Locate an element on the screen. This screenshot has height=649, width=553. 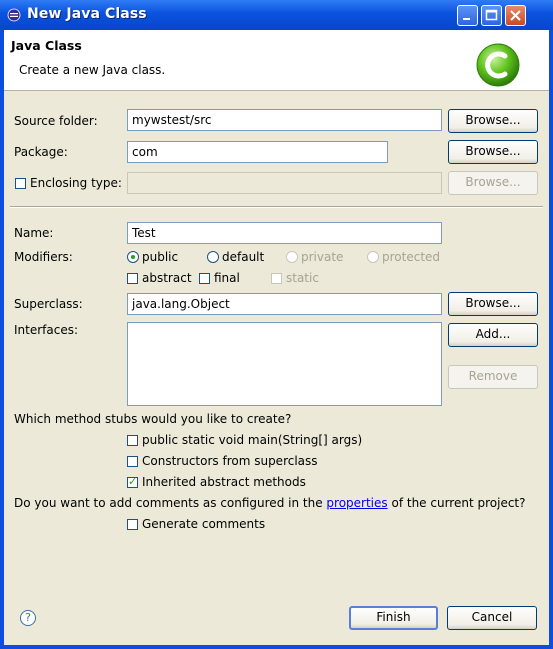
title-bar: New Java Class is located at coordinates (276, 15).